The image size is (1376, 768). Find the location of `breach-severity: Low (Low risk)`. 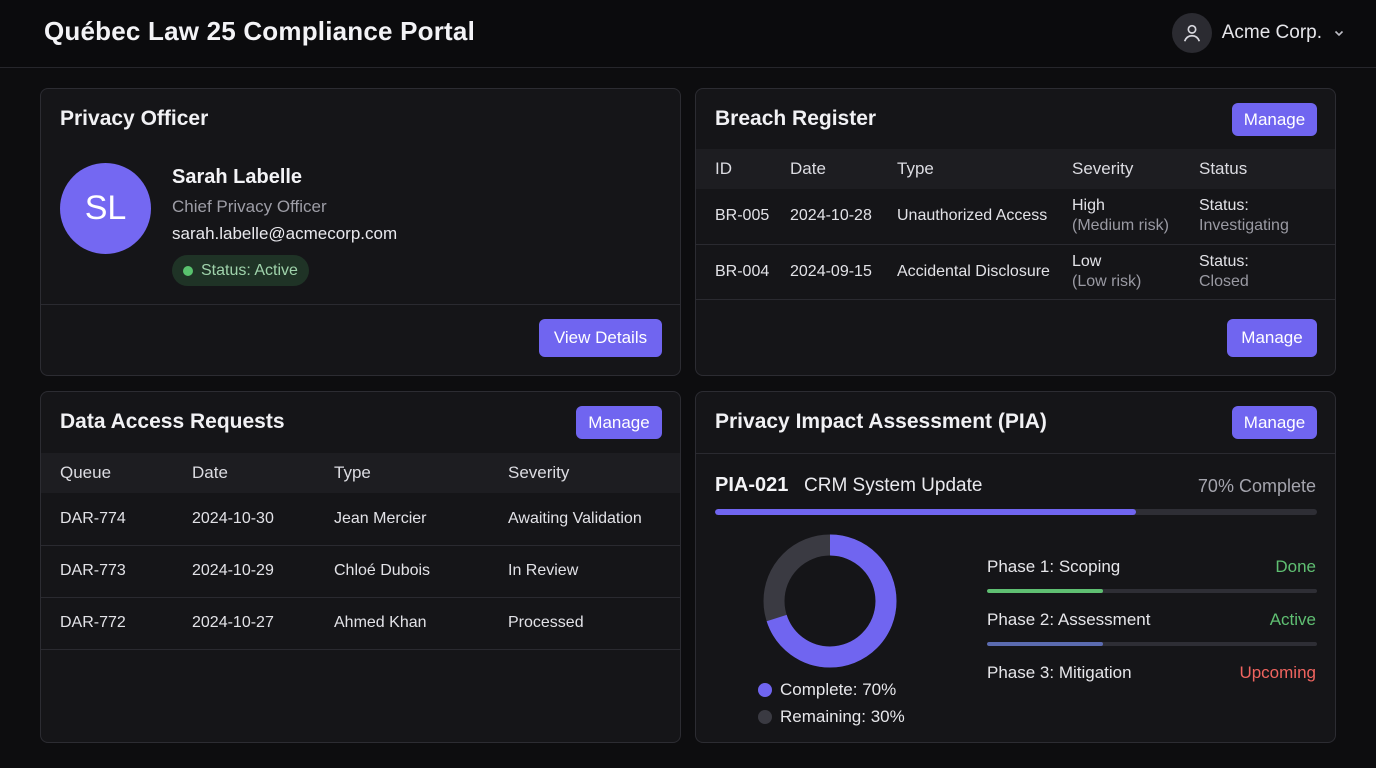

breach-severity: Low (Low risk) is located at coordinates (1135, 271).